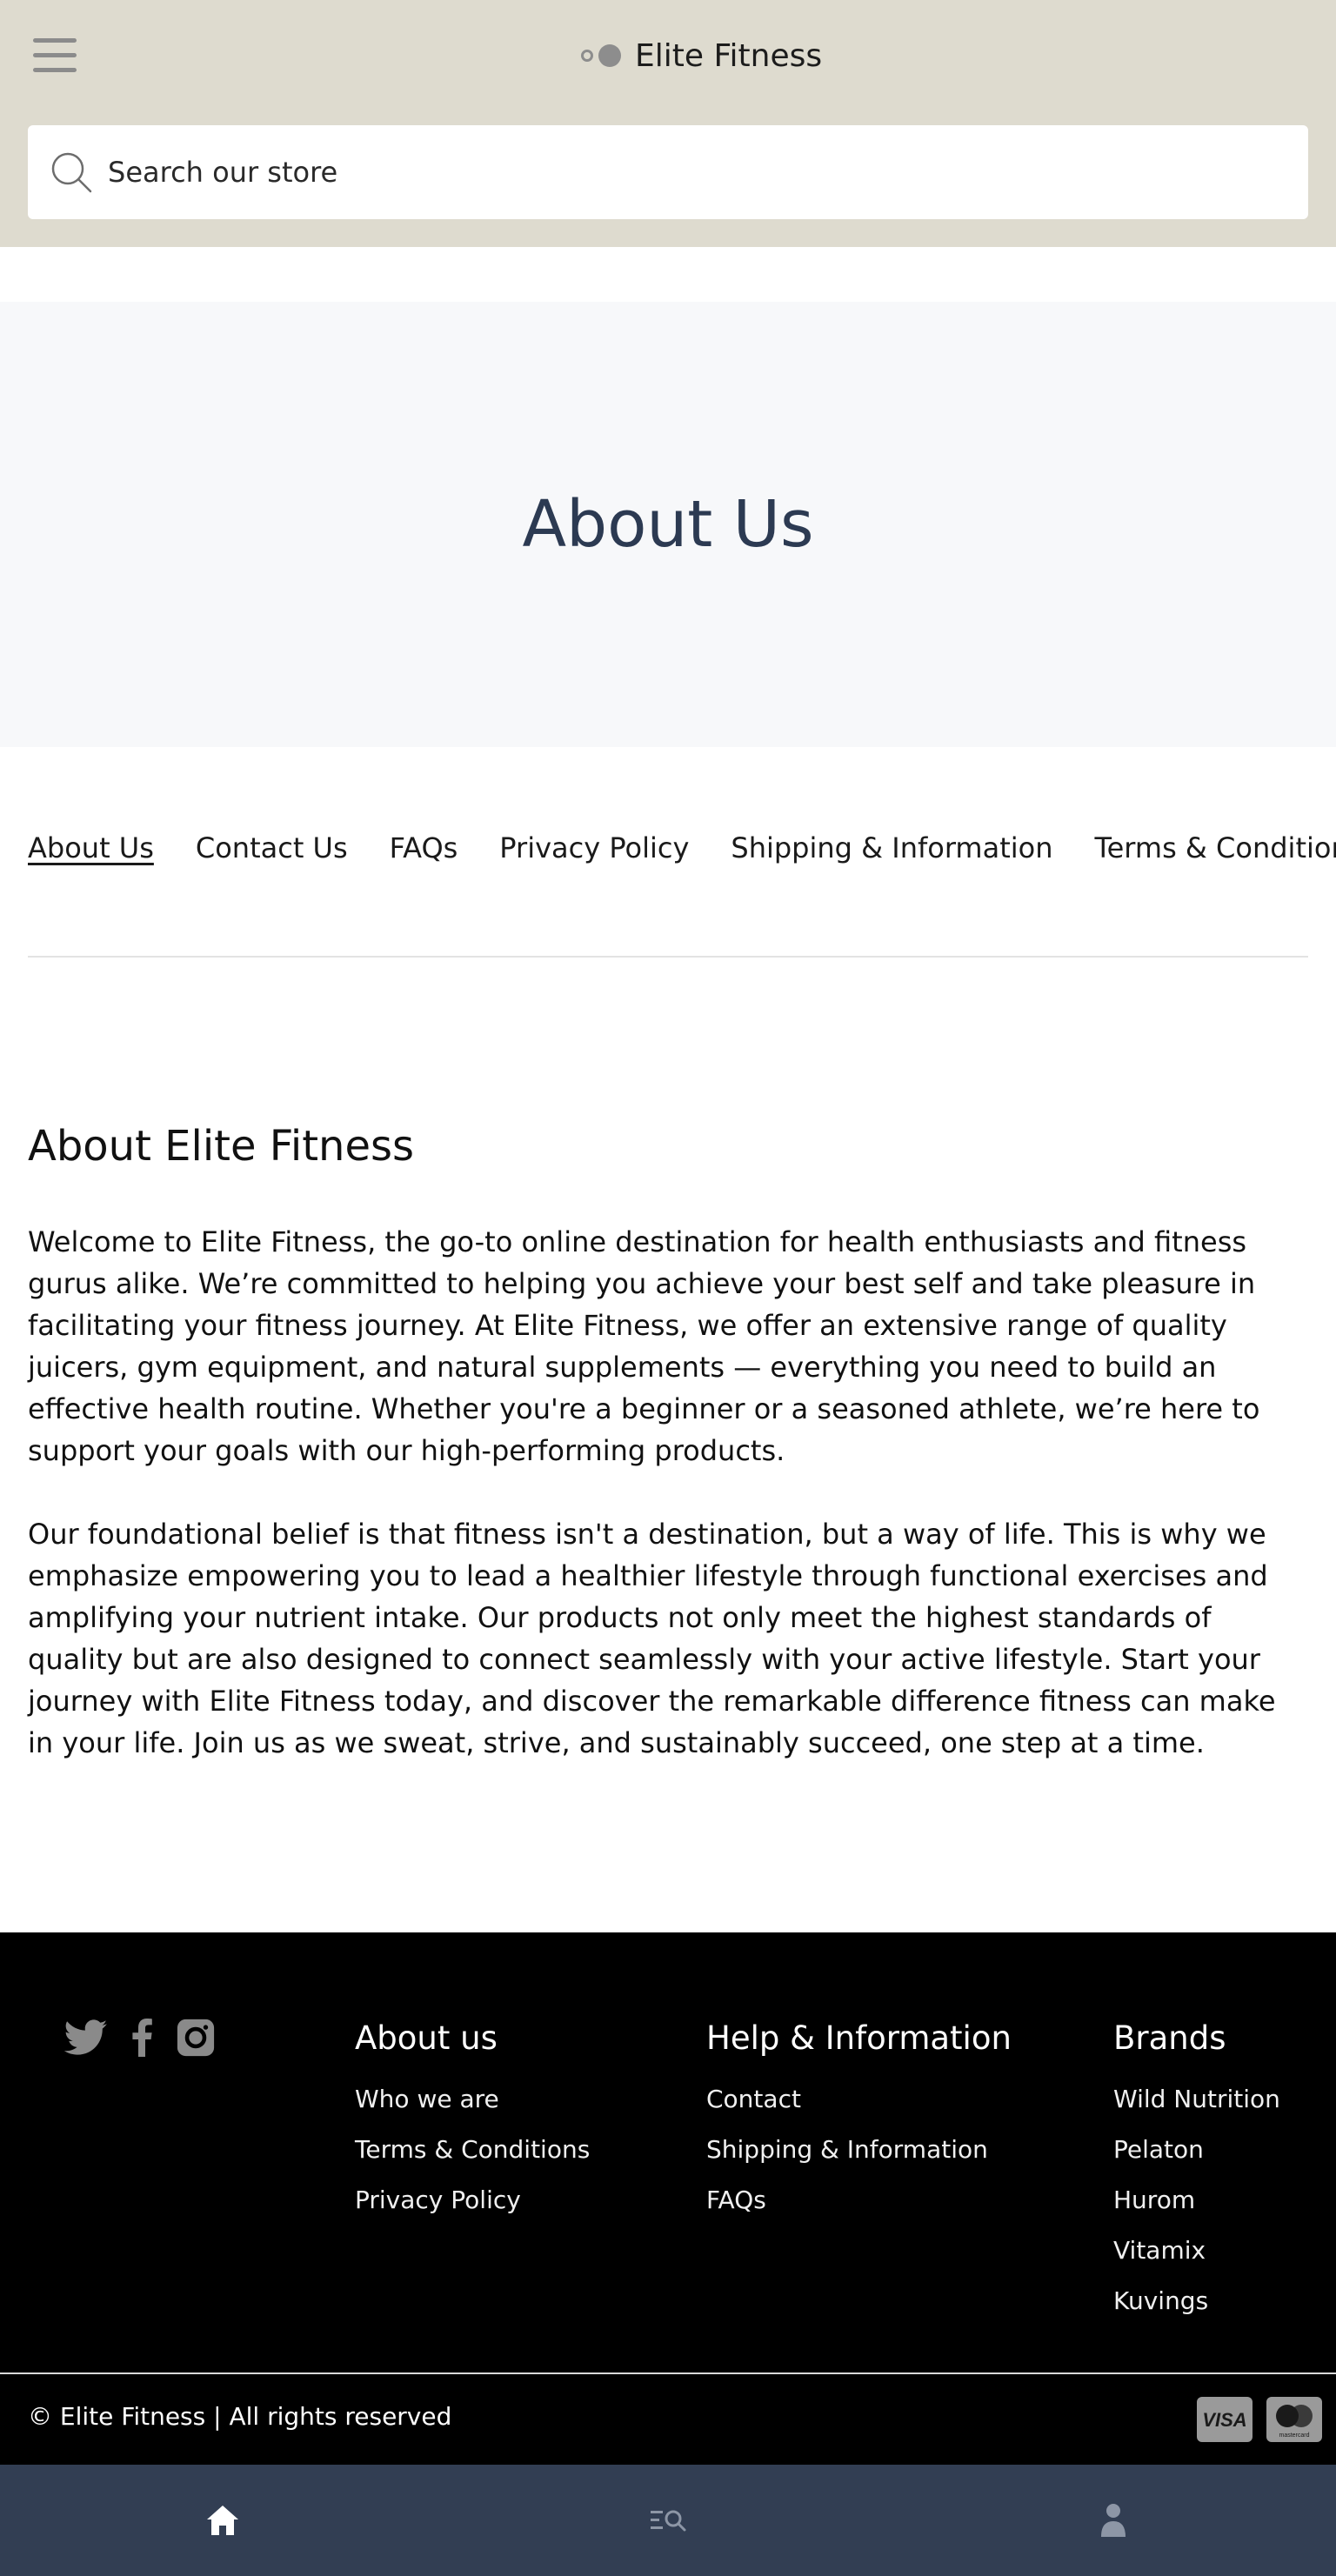 The height and width of the screenshot is (2576, 1336). What do you see at coordinates (1294, 2436) in the screenshot?
I see `svg-text: mastercard` at bounding box center [1294, 2436].